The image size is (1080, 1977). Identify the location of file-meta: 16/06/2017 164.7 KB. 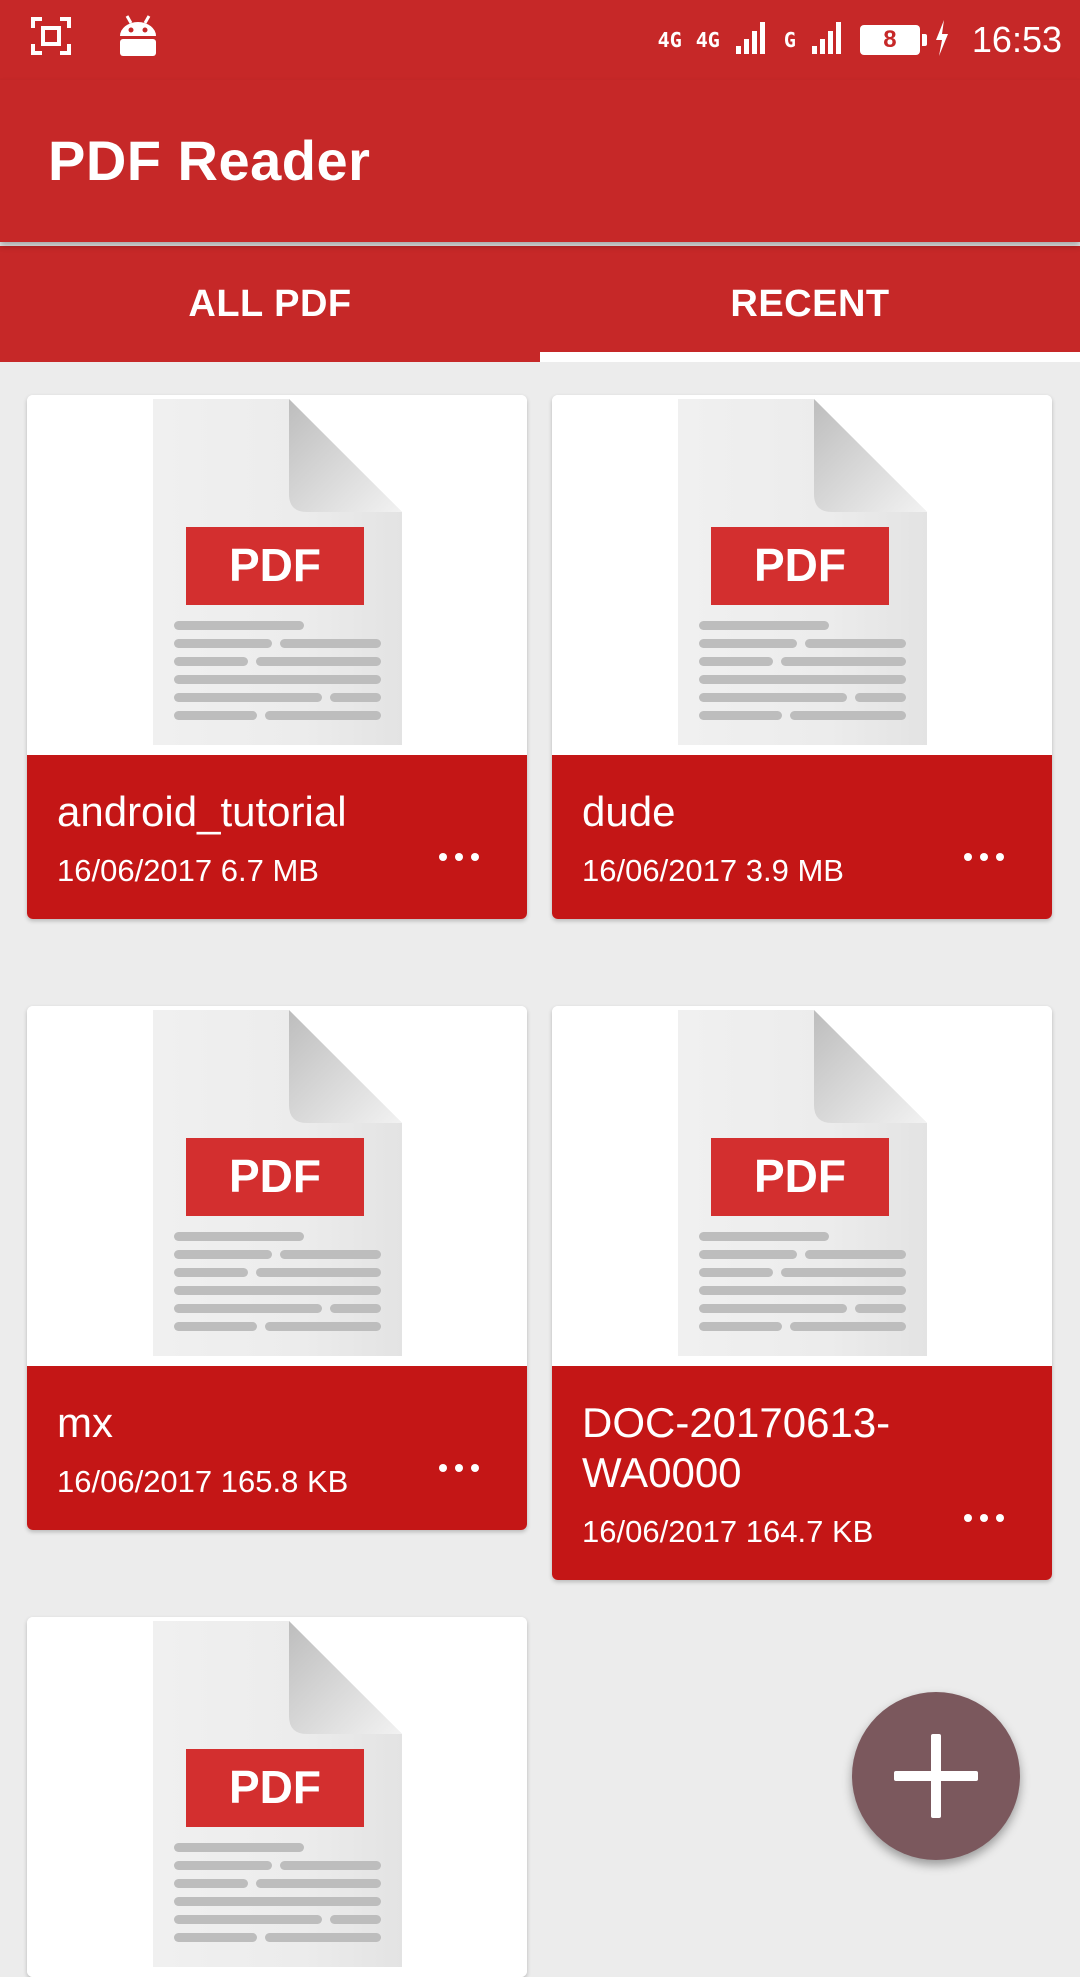
(728, 1531).